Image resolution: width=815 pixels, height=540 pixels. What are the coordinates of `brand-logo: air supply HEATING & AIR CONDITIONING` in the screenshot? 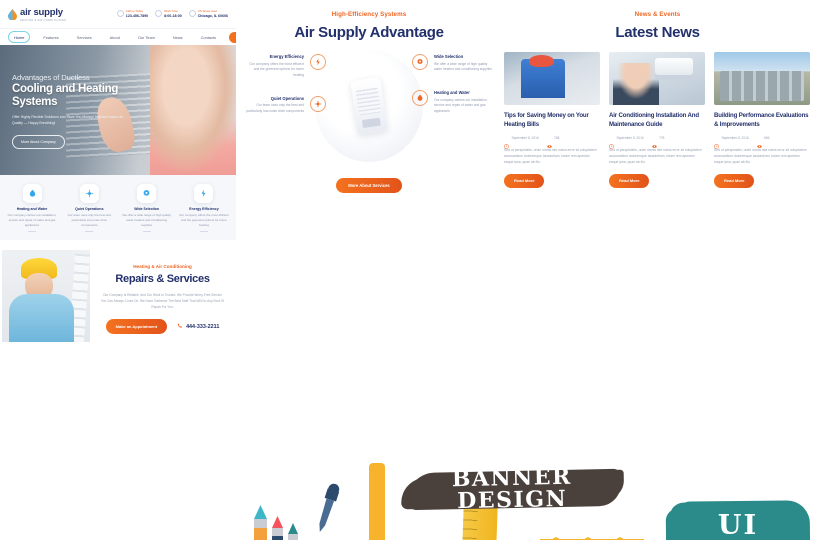 It's located at (37, 14).